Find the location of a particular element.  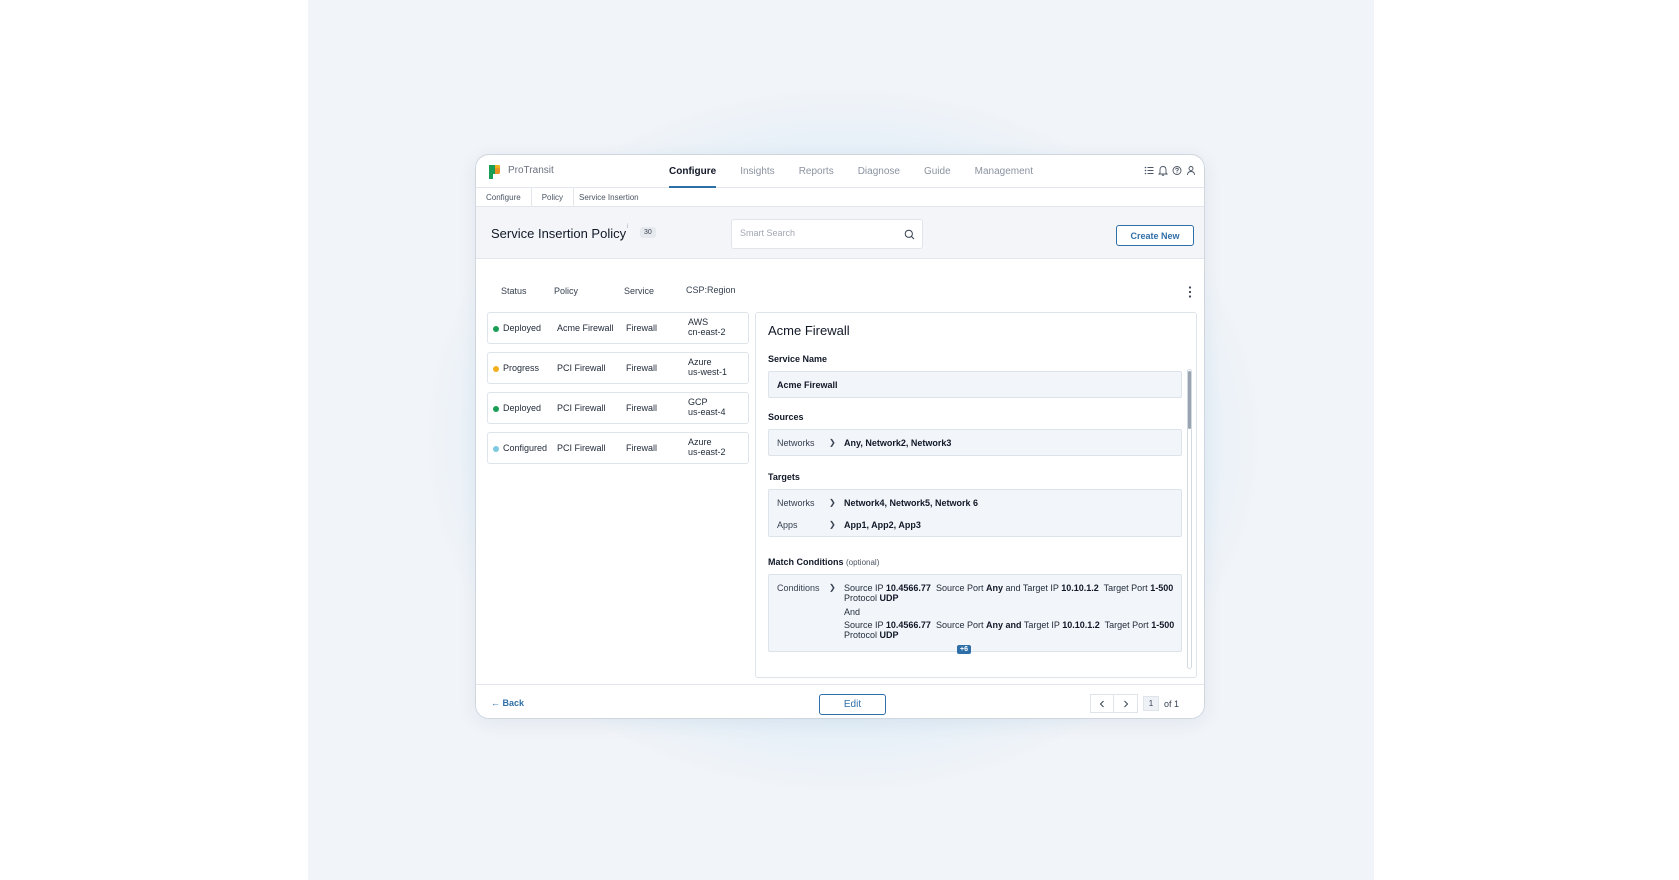

row-csp-region: AWS cn-east-2 is located at coordinates (707, 327).